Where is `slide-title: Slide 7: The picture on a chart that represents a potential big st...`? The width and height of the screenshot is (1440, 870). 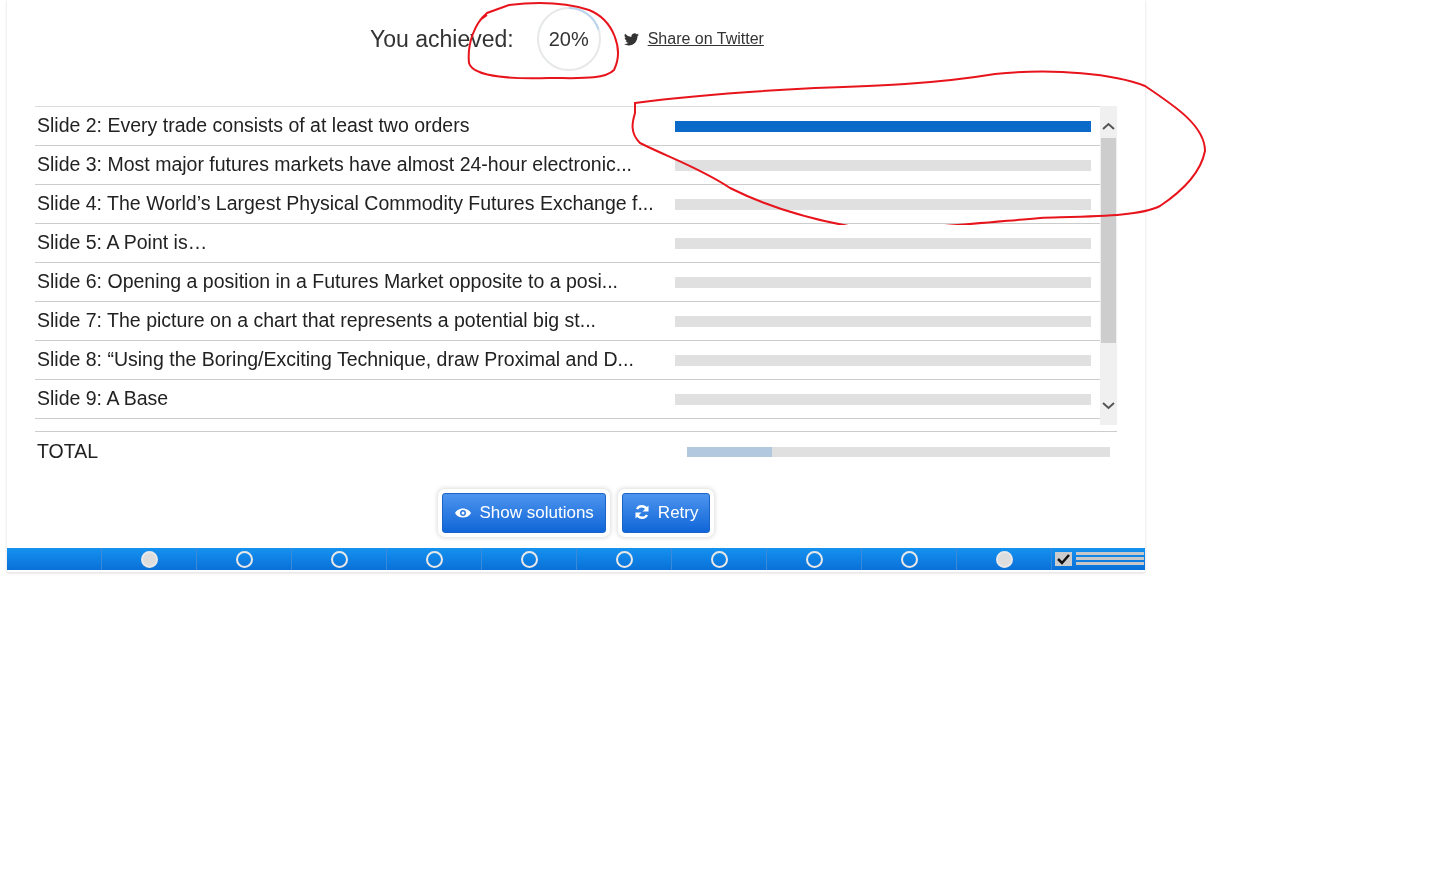 slide-title: Slide 7: The picture on a chart that represents a potential big st... is located at coordinates (316, 321).